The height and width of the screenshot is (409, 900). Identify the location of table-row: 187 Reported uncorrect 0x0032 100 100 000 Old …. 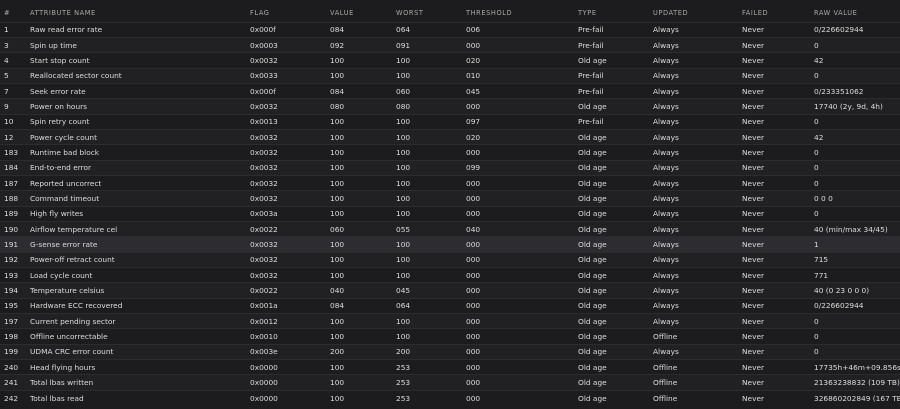
(450, 182).